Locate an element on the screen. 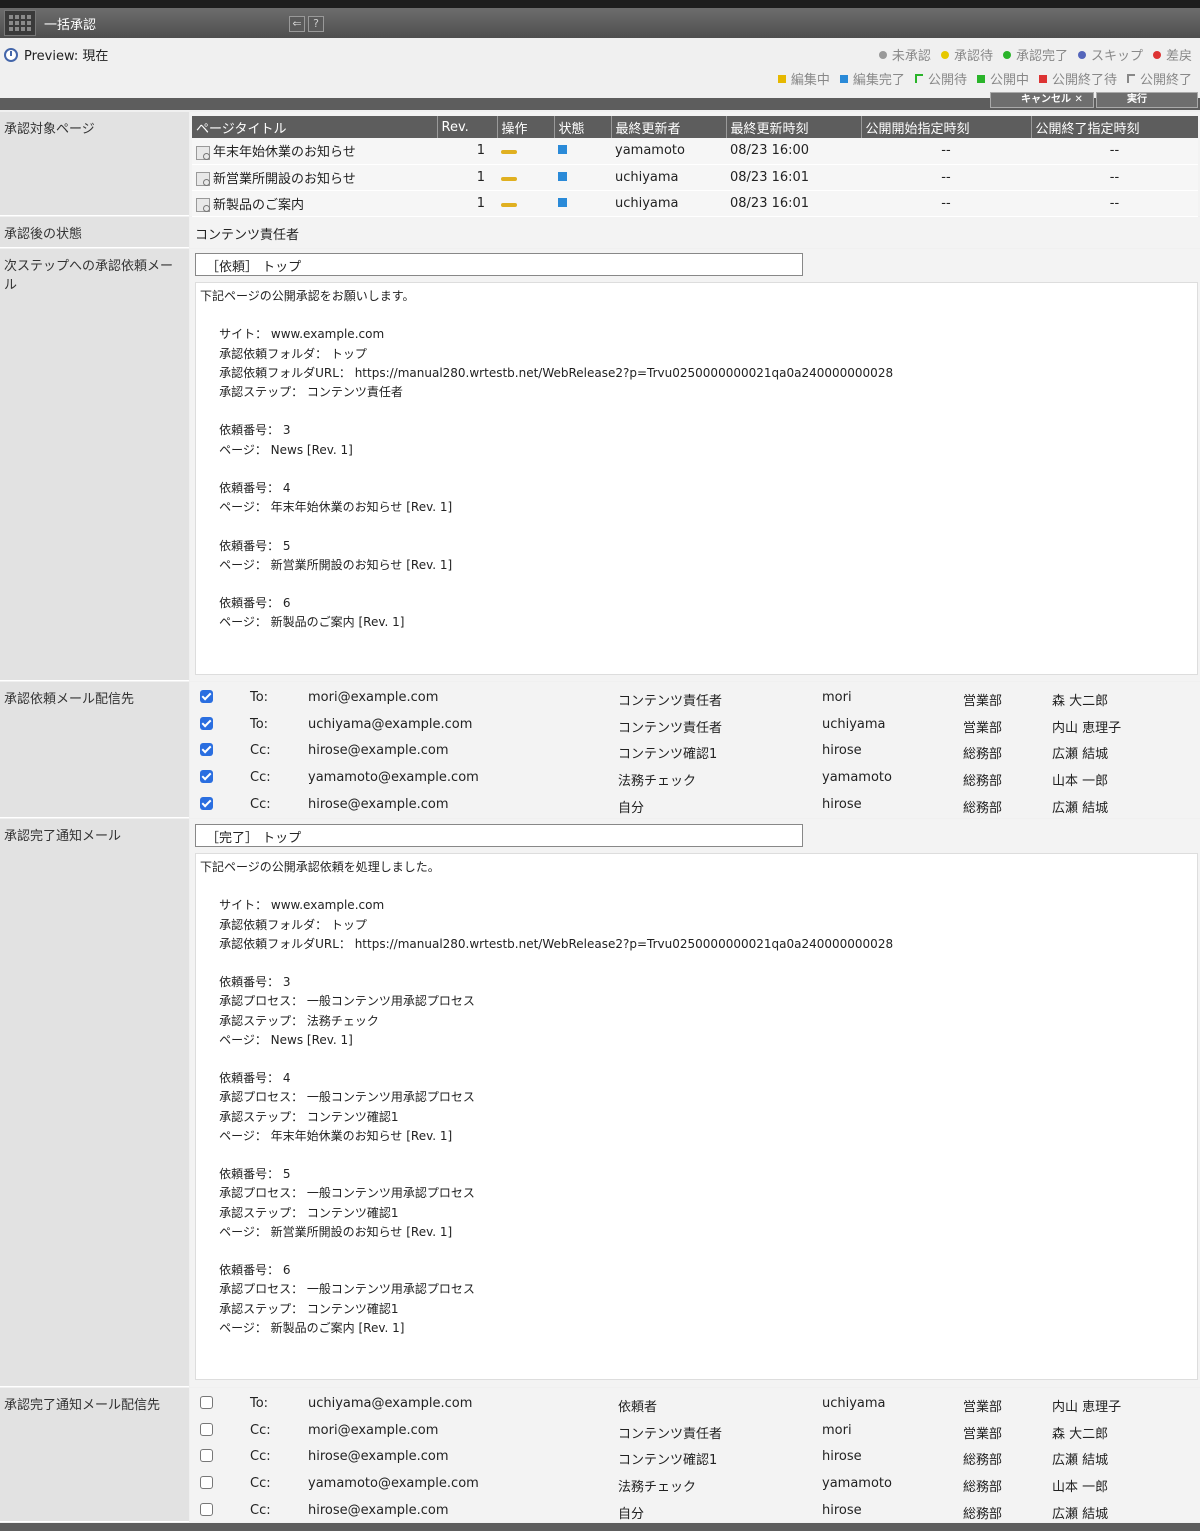 The height and width of the screenshot is (1531, 1200). page-title: 新営業所開設のお知らせ is located at coordinates (284, 179).